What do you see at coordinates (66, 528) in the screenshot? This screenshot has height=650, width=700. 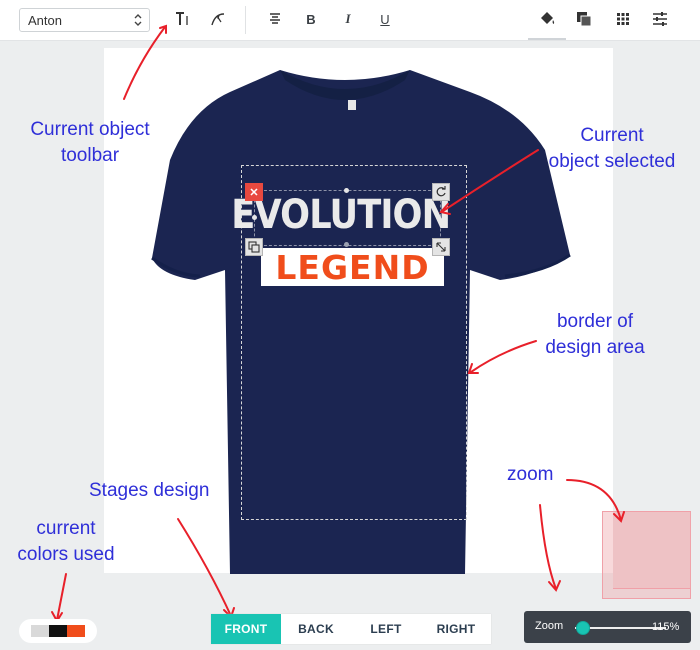 I see `annotation-colors-line1: current` at bounding box center [66, 528].